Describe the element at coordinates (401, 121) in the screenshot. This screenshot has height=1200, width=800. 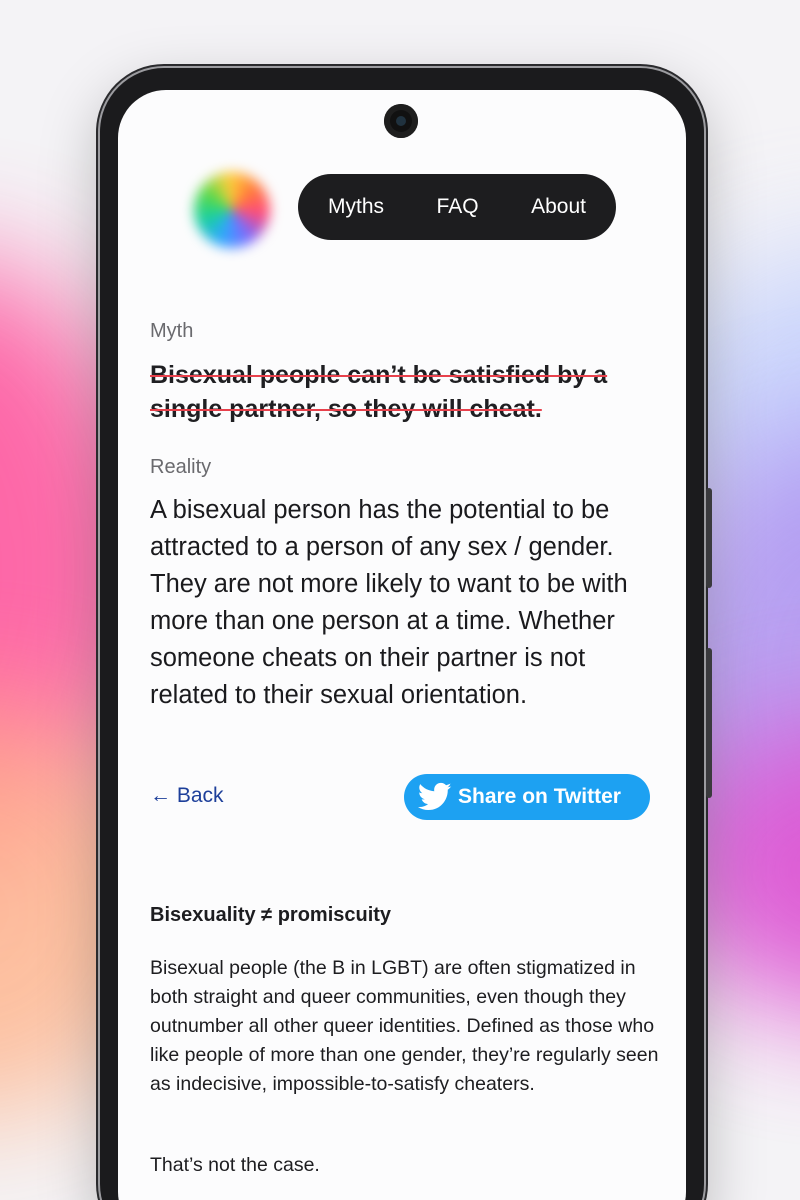
I see `front-camera` at that location.